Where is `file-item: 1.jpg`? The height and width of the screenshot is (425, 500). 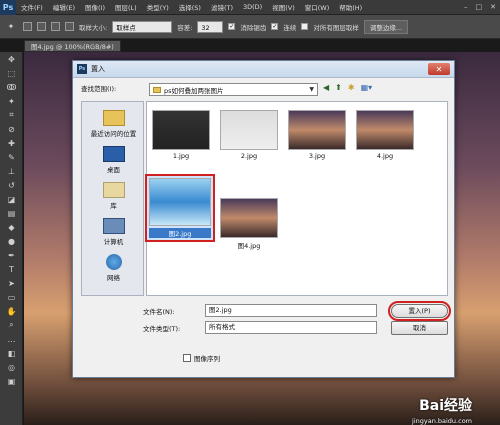
file-item: 1.jpg is located at coordinates (181, 135).